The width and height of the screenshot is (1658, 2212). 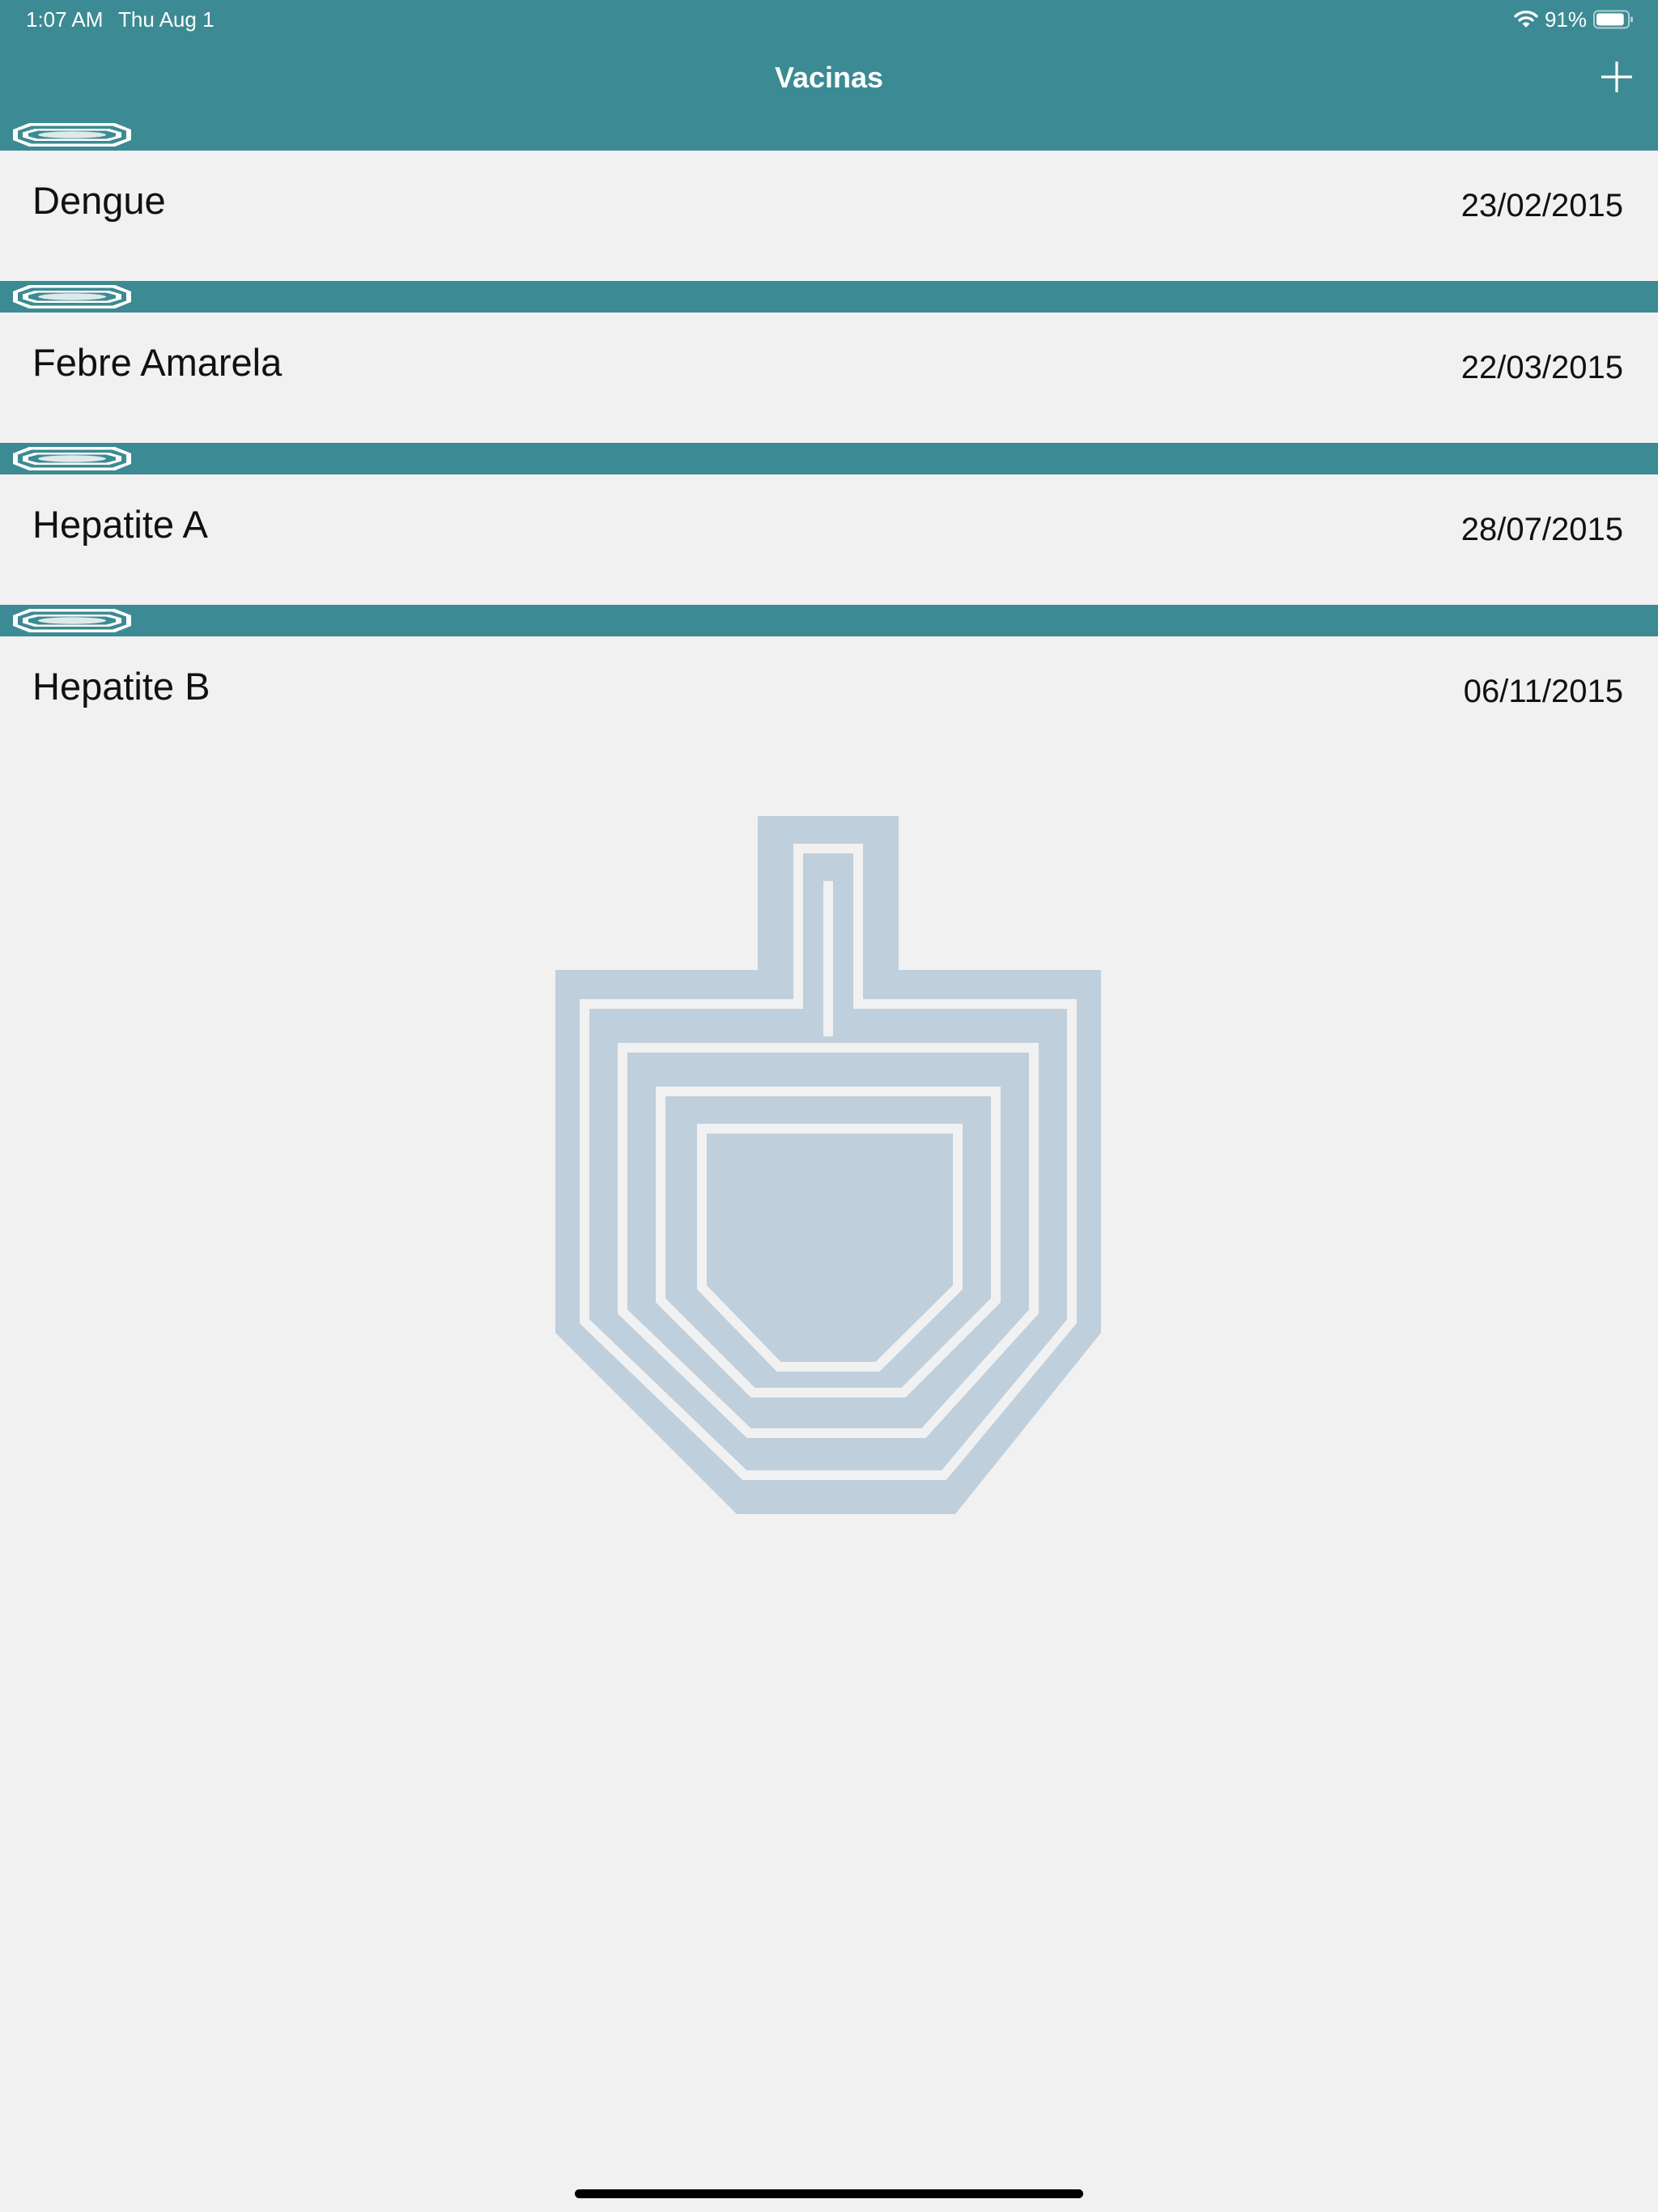 What do you see at coordinates (1541, 530) in the screenshot?
I see `vaccine-date: 28/07/2015` at bounding box center [1541, 530].